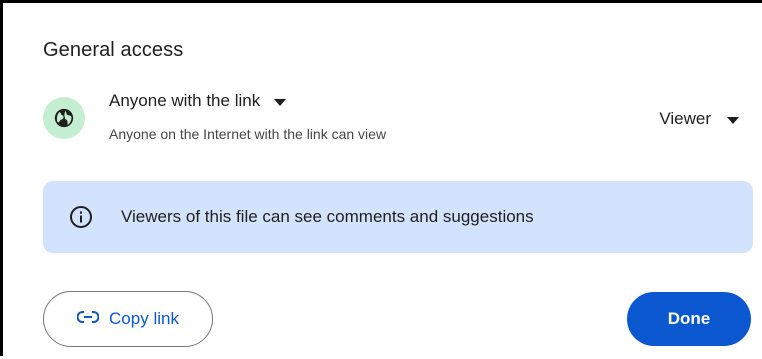 This screenshot has width=762, height=359. I want to click on link-access-label: Anyone with the link, so click(185, 100).